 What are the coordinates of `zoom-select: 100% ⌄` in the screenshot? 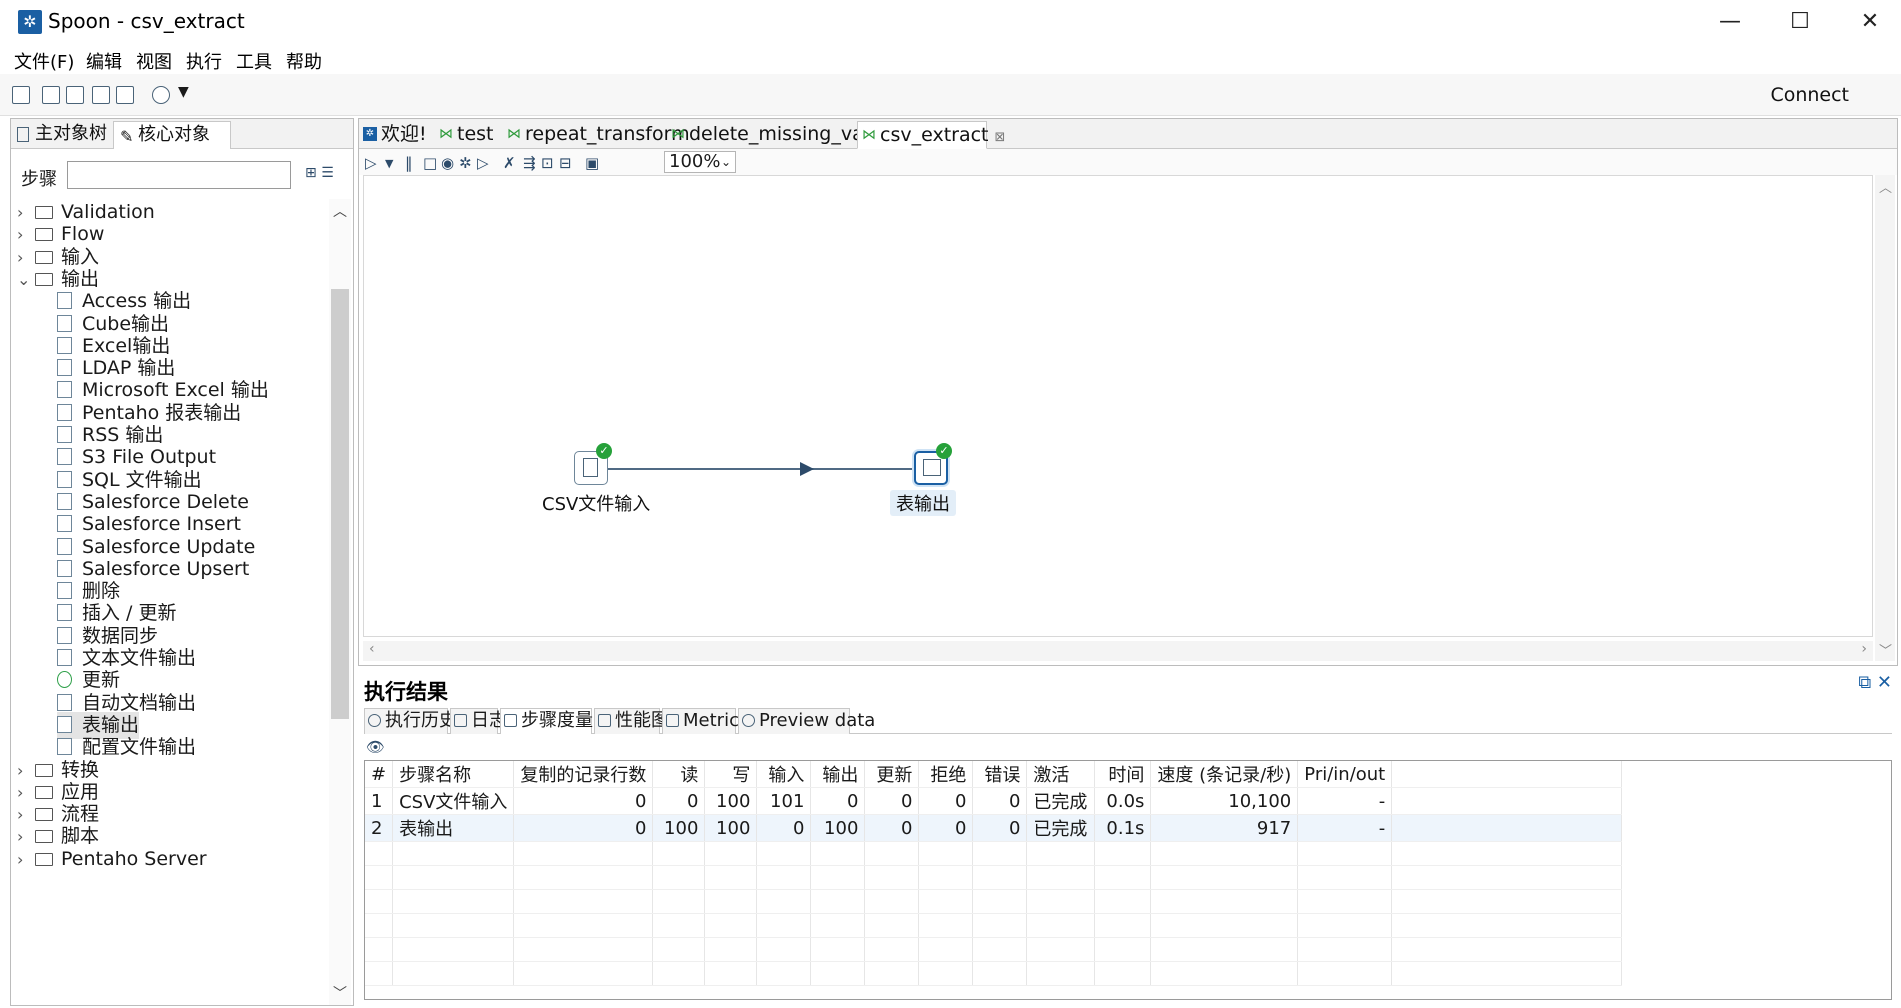 It's located at (700, 162).